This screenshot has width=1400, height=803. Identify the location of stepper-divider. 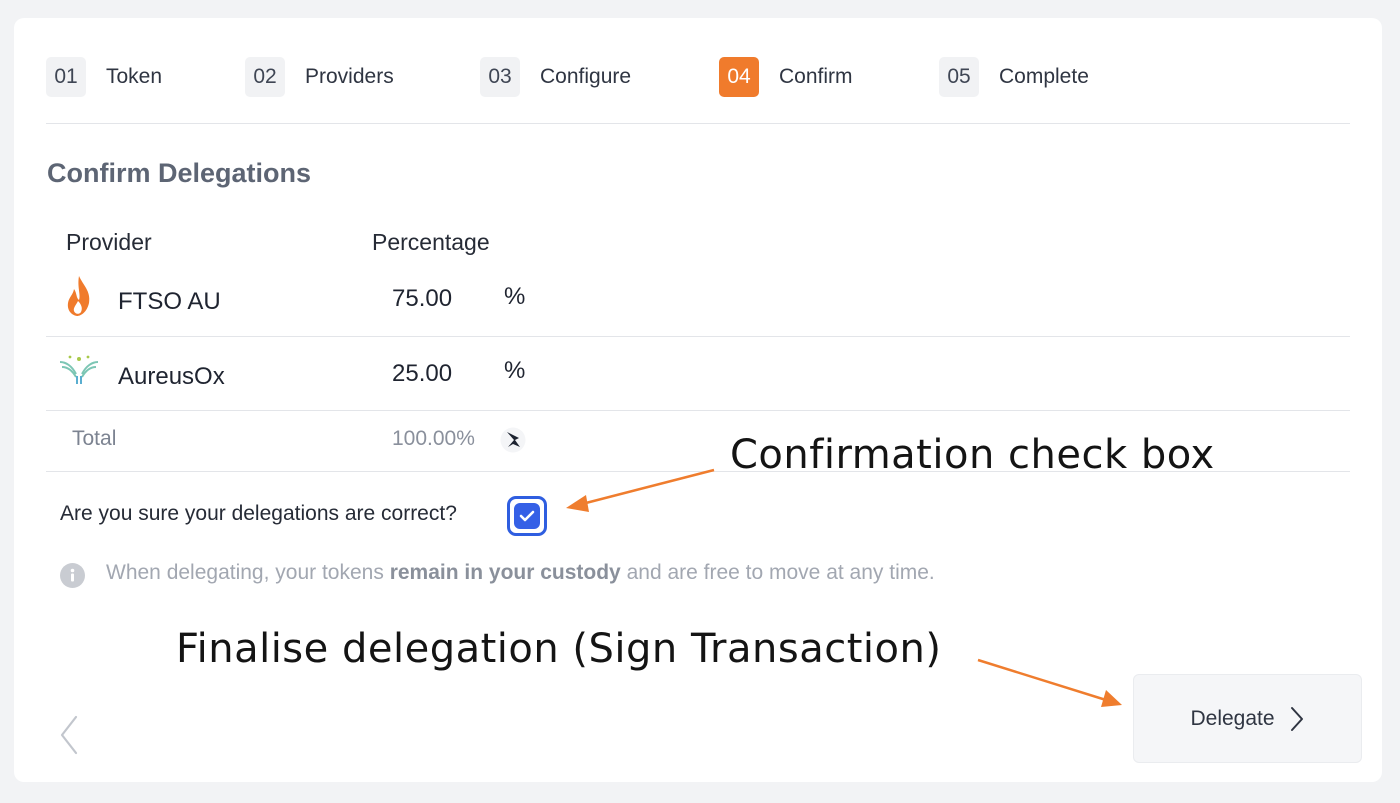
(698, 123).